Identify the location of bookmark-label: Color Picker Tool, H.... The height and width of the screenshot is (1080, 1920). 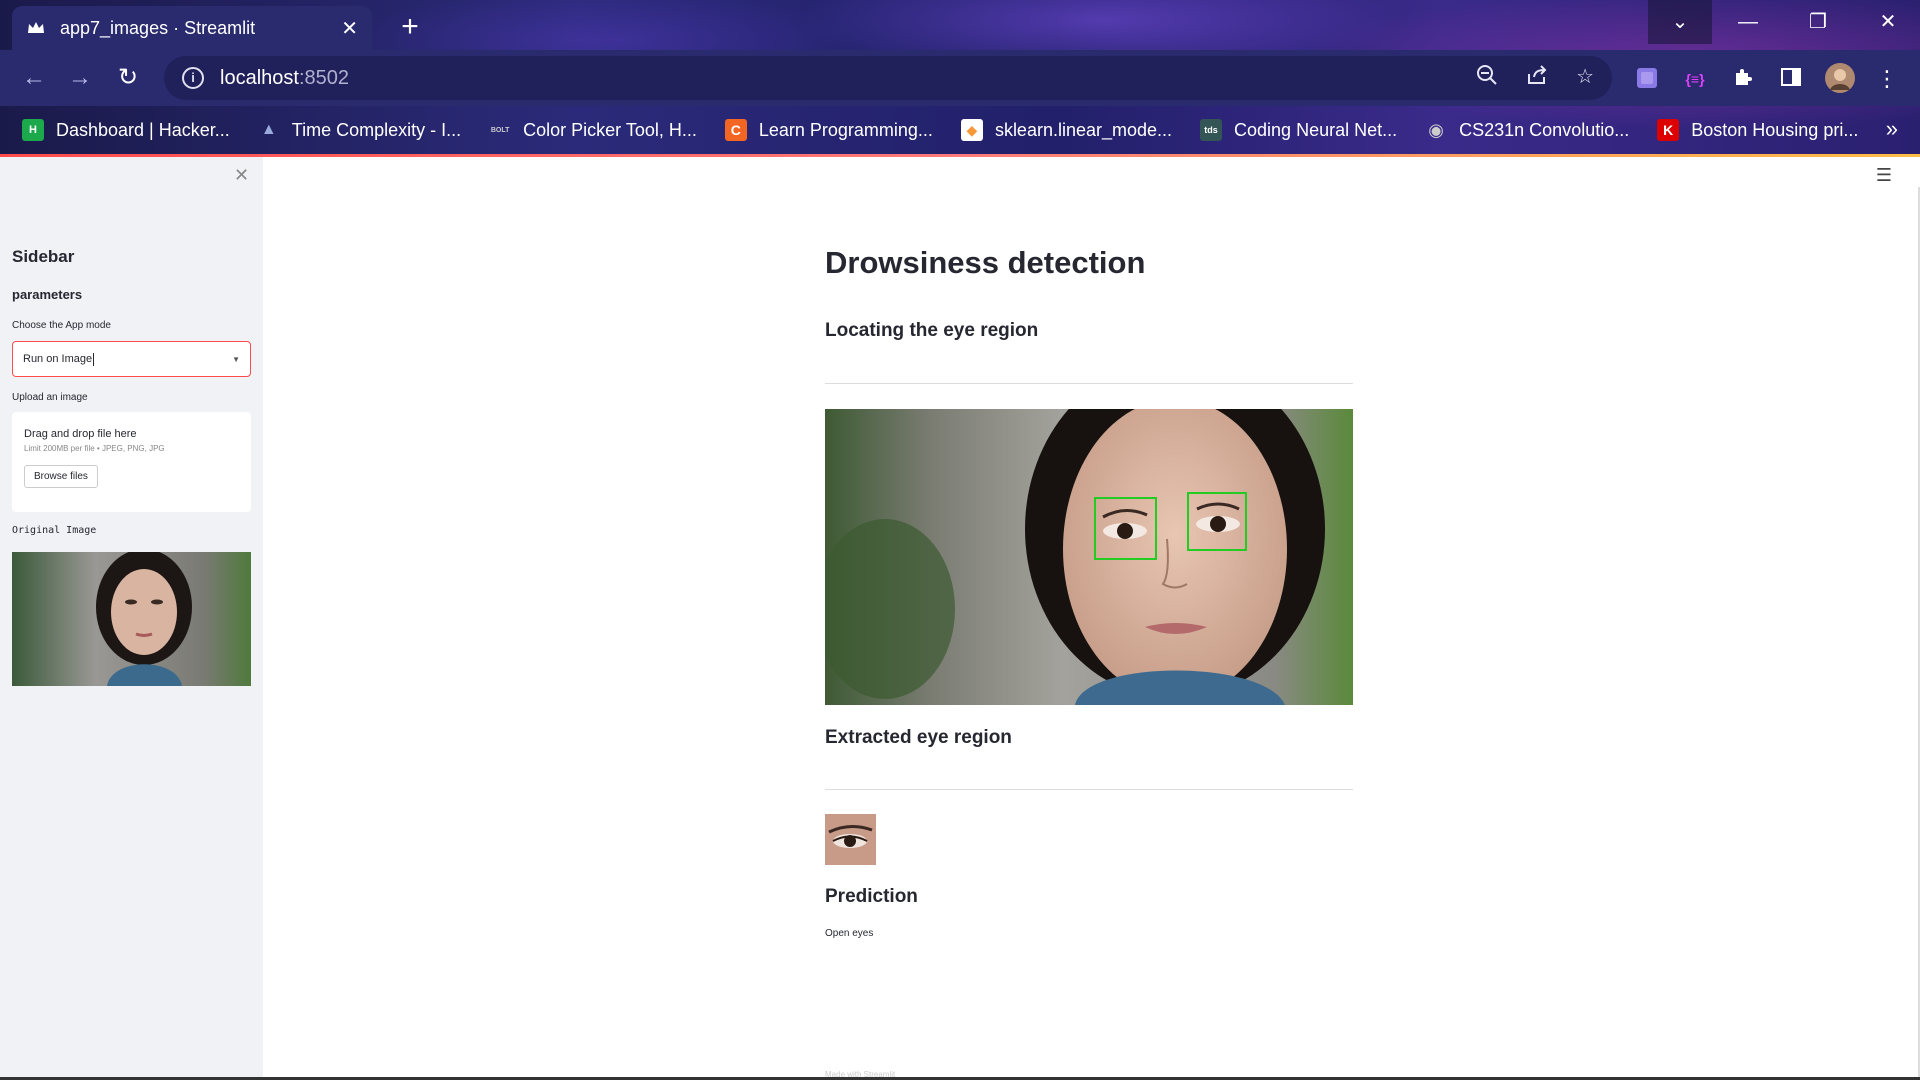
(610, 129).